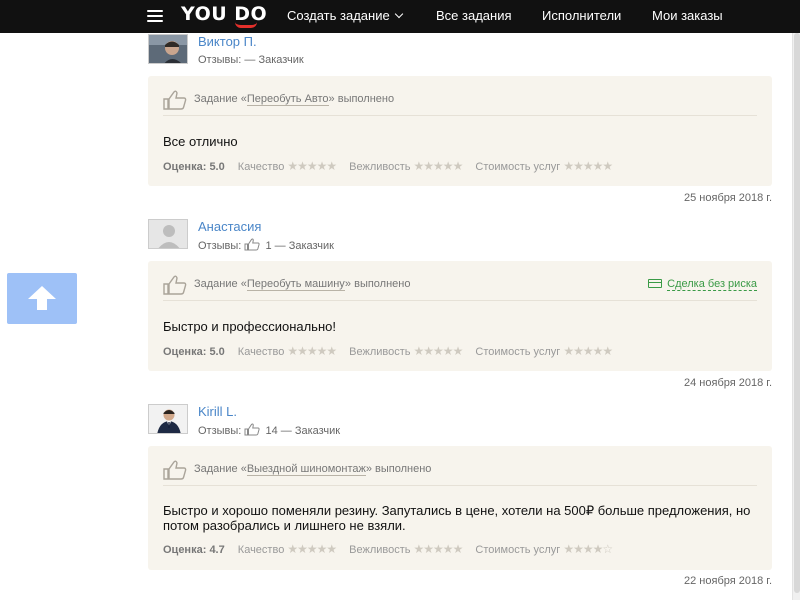  Describe the element at coordinates (460, 473) in the screenshot. I see `review-card-header: Задание «Выездной шиномонтаж» выполнено` at that location.